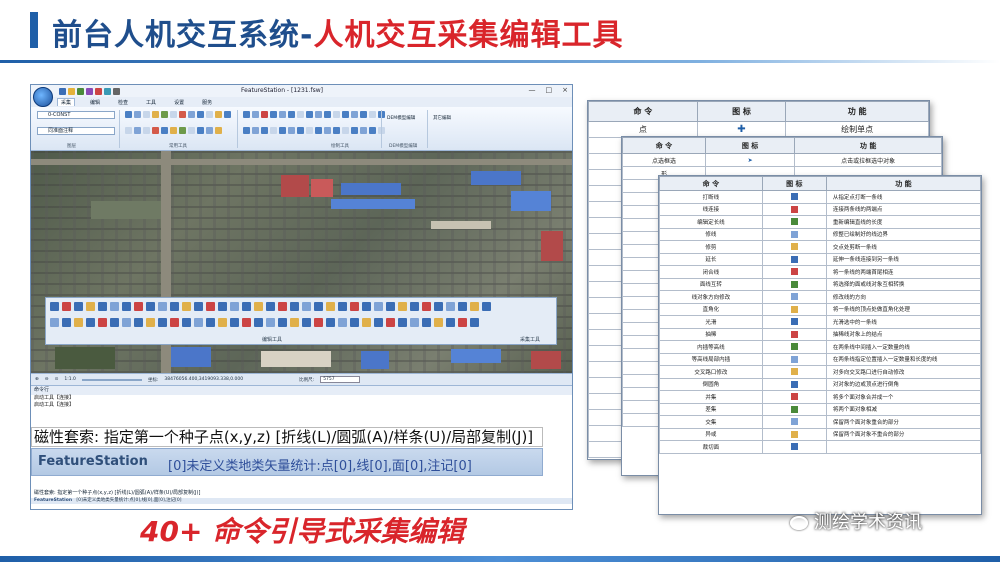  What do you see at coordinates (282, 306) in the screenshot?
I see `xor-icon` at bounding box center [282, 306].